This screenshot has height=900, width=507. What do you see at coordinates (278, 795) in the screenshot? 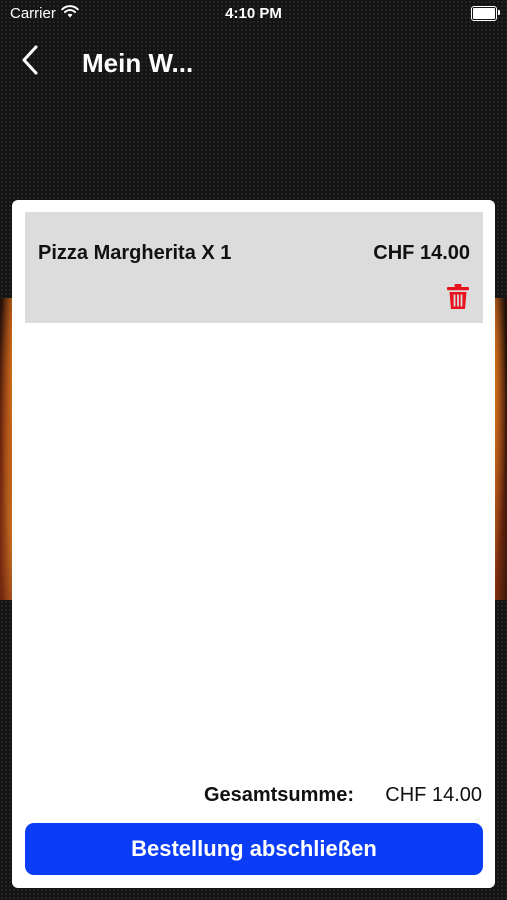
I see `total-label: Gesamtsumme:` at bounding box center [278, 795].